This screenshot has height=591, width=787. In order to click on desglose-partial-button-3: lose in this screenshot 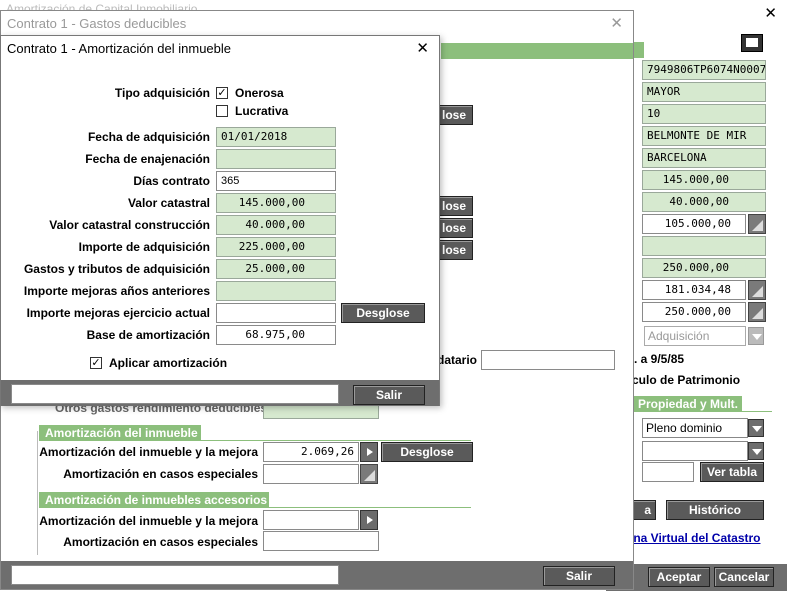, I will do `click(455, 228)`.